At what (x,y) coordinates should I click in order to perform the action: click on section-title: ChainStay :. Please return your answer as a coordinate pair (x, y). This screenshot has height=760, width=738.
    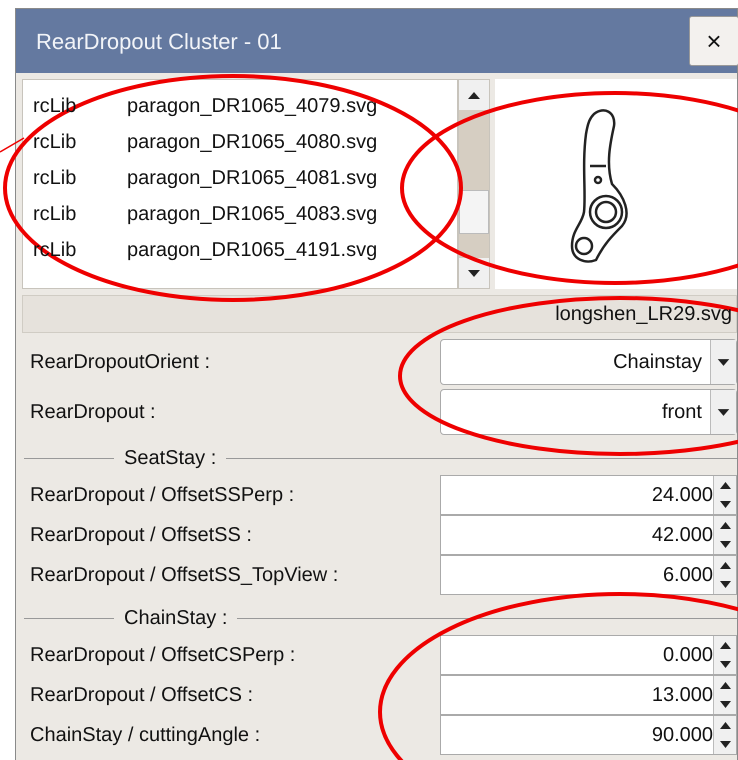
    Looking at the image, I should click on (175, 618).